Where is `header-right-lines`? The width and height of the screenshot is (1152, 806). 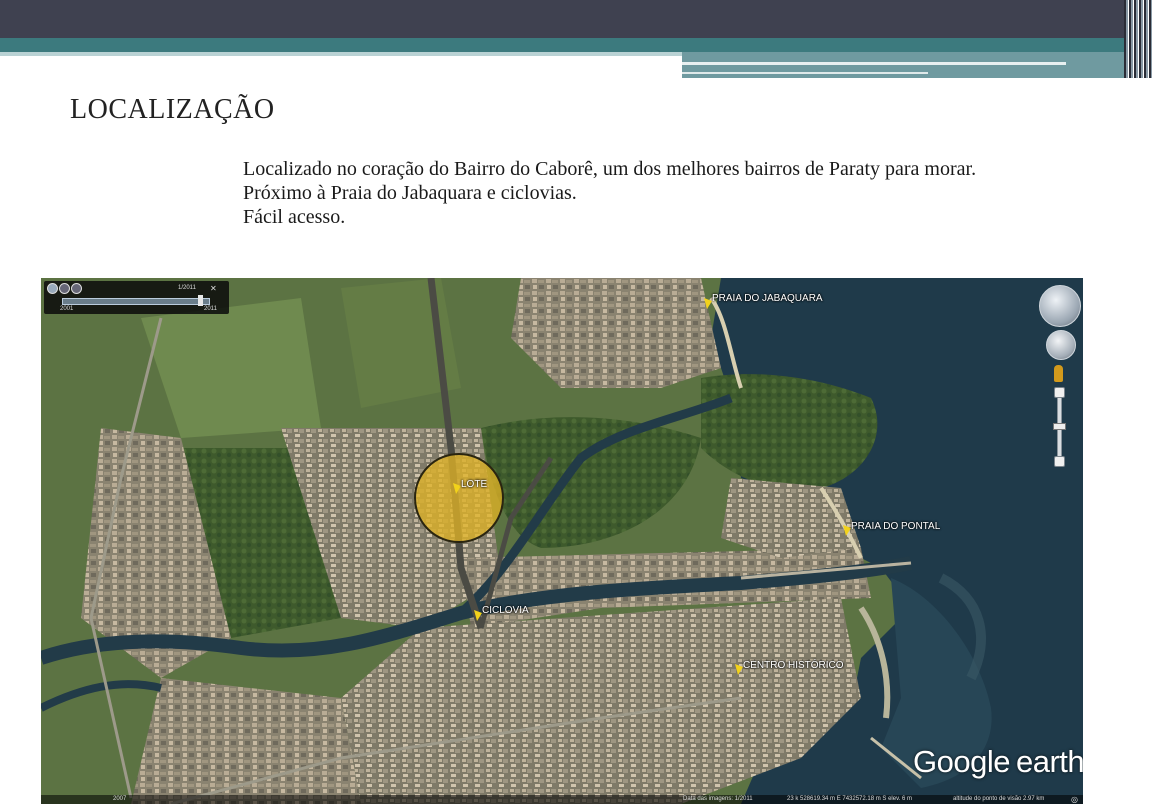 header-right-lines is located at coordinates (1138, 39).